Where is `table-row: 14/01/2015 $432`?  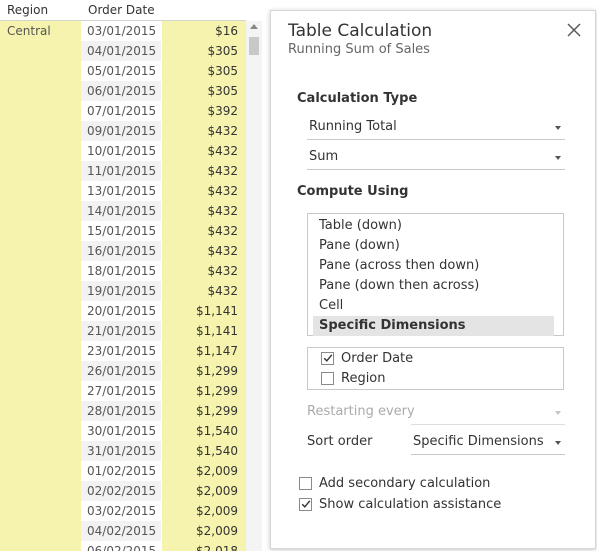
table-row: 14/01/2015 $432 is located at coordinates (163, 211).